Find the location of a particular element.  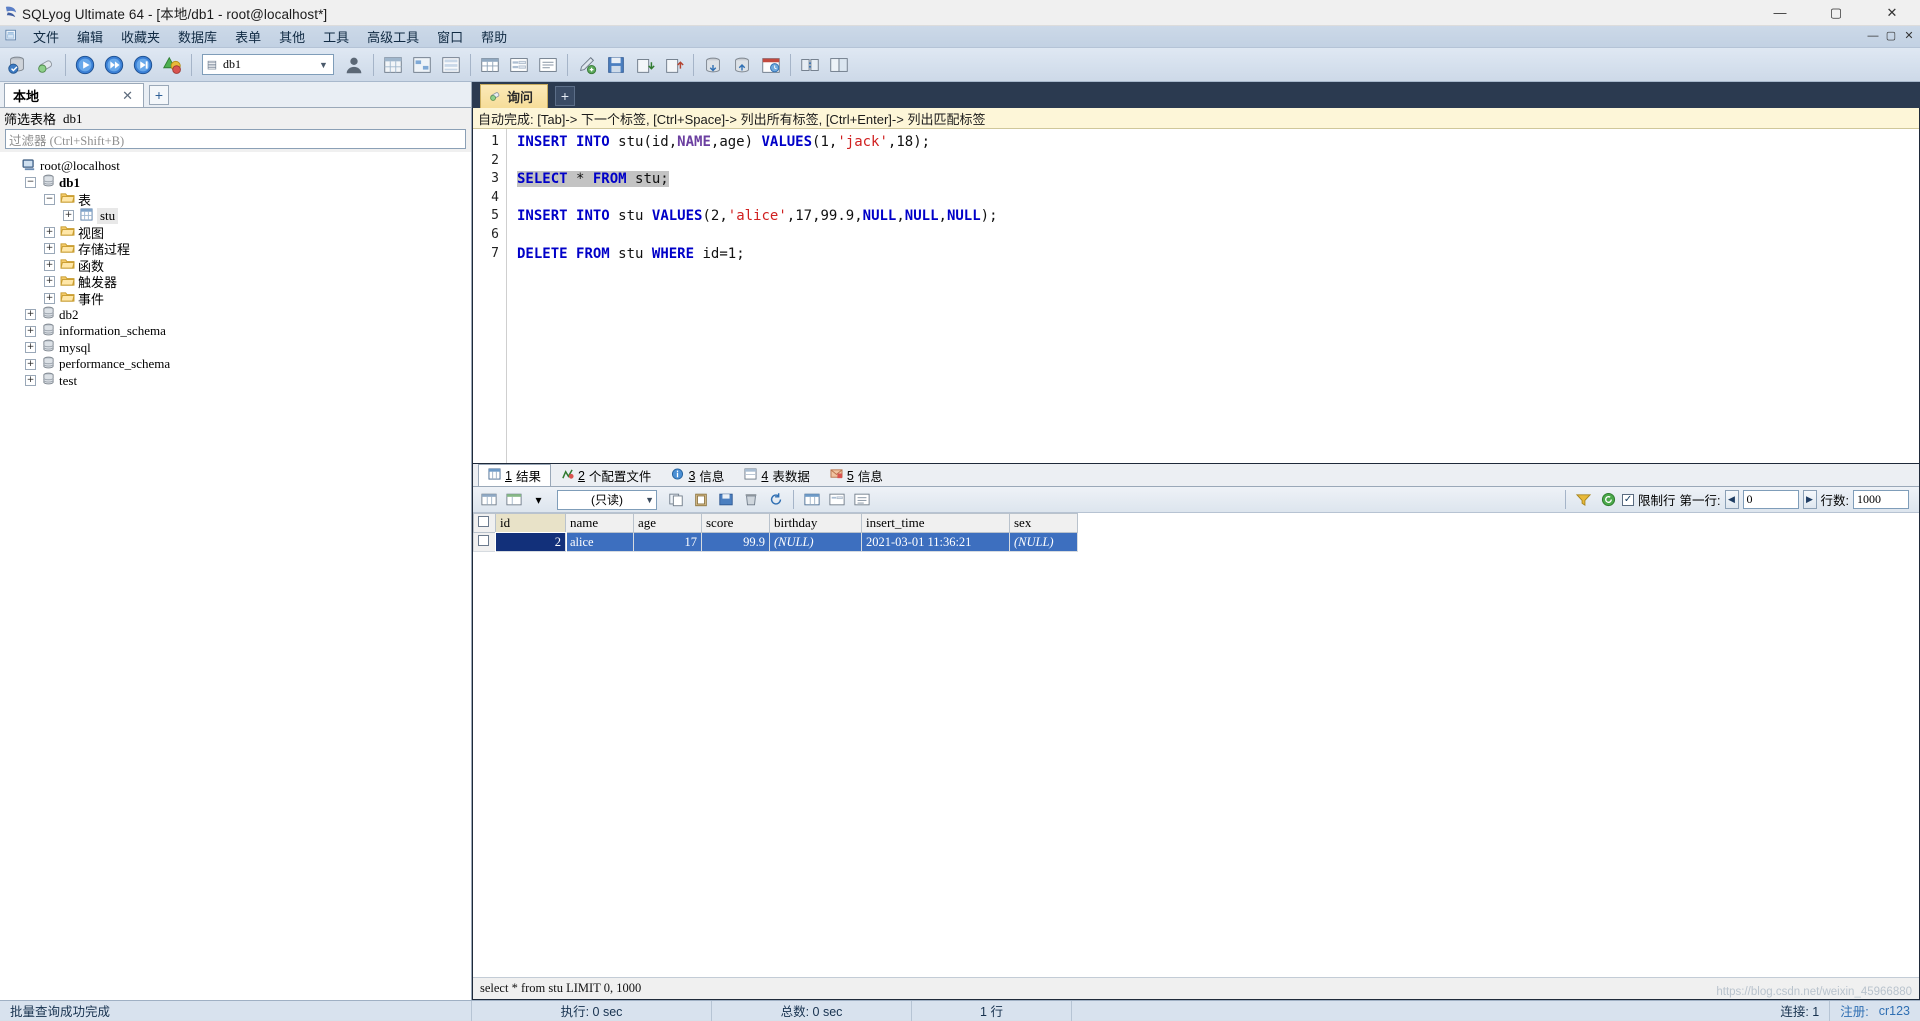

database-select: ▤ db1 ▼ is located at coordinates (268, 64).